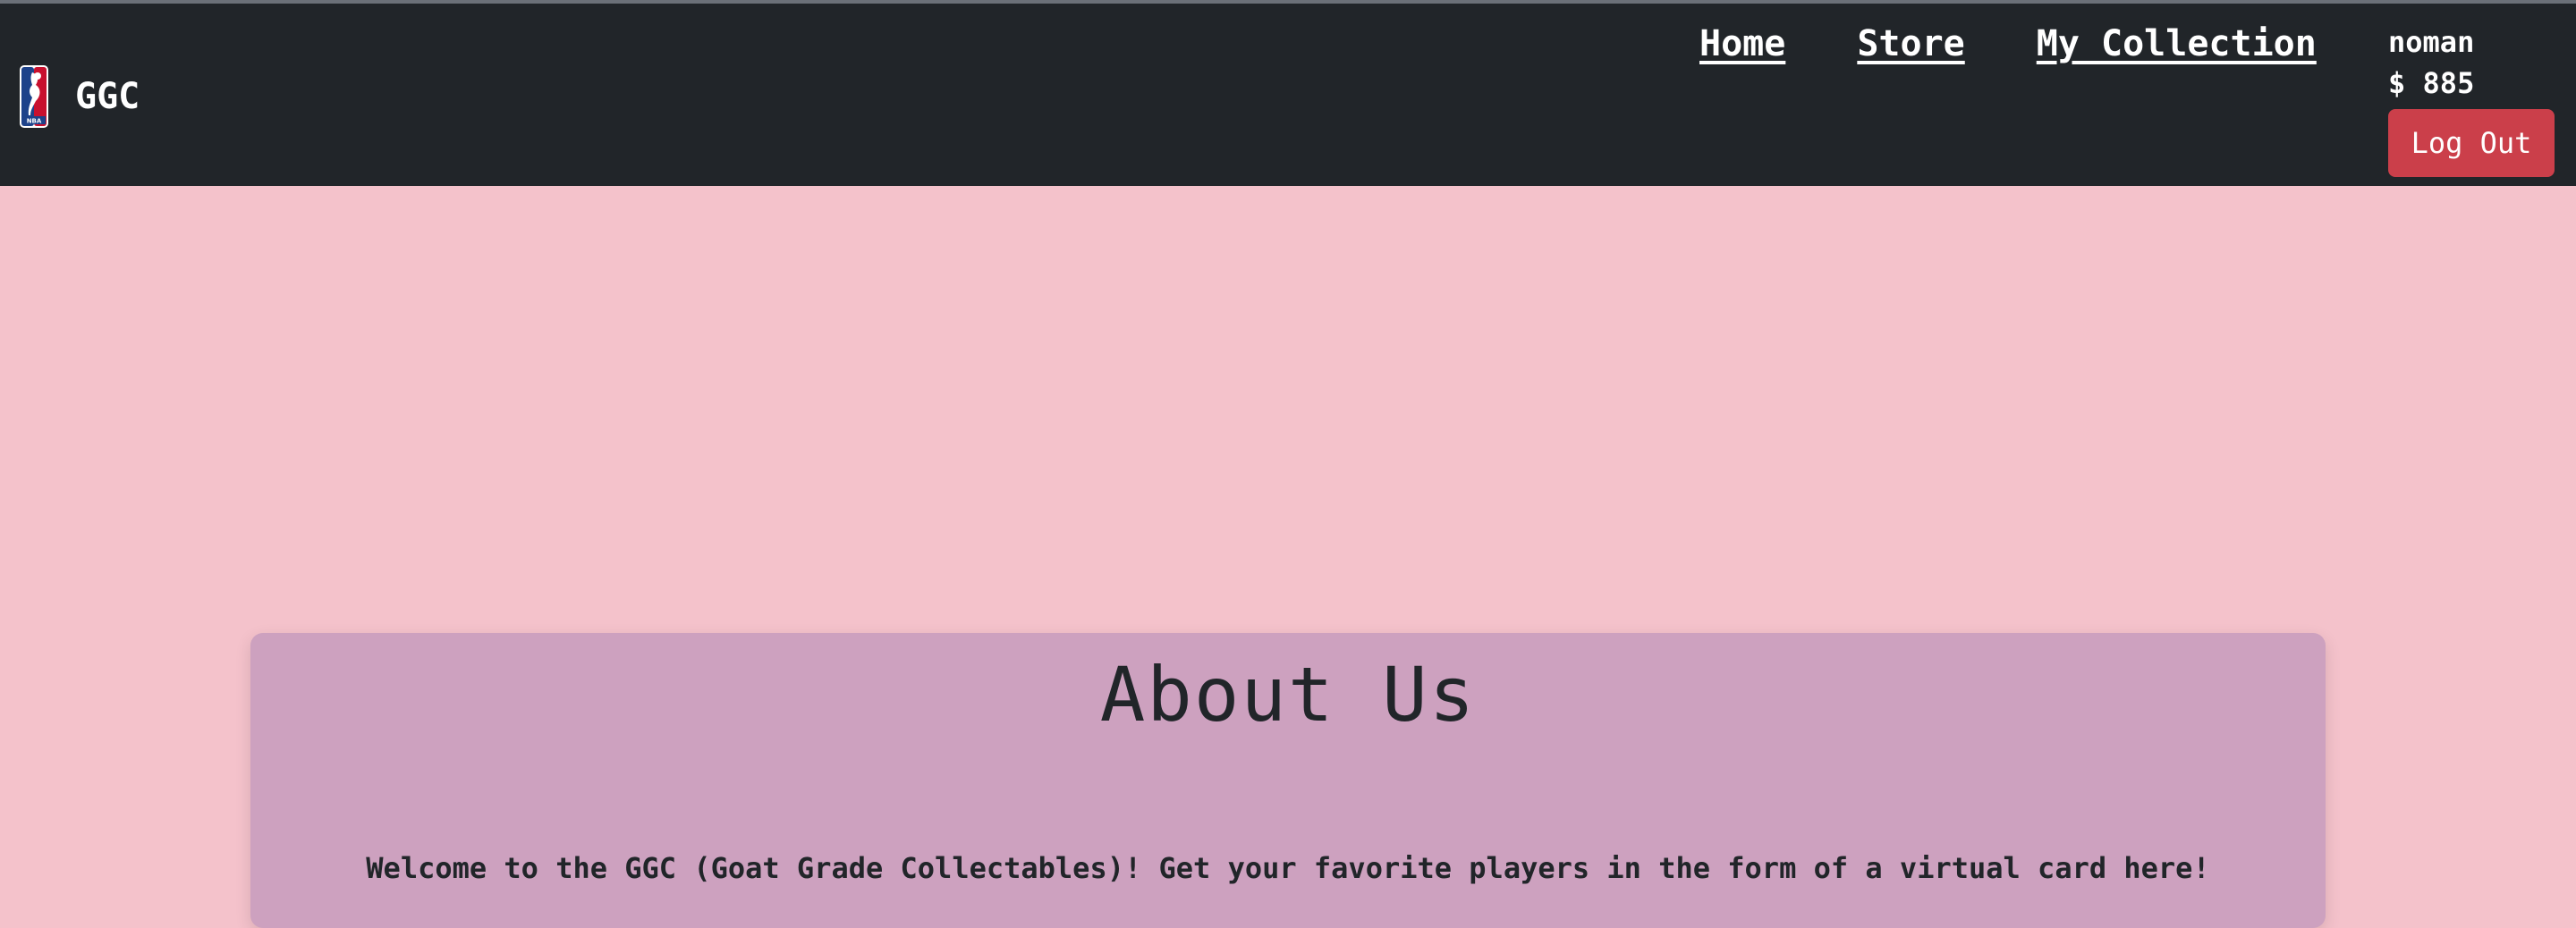 This screenshot has height=928, width=2576. I want to click on nav-link-my-collection: My Collection, so click(2177, 44).